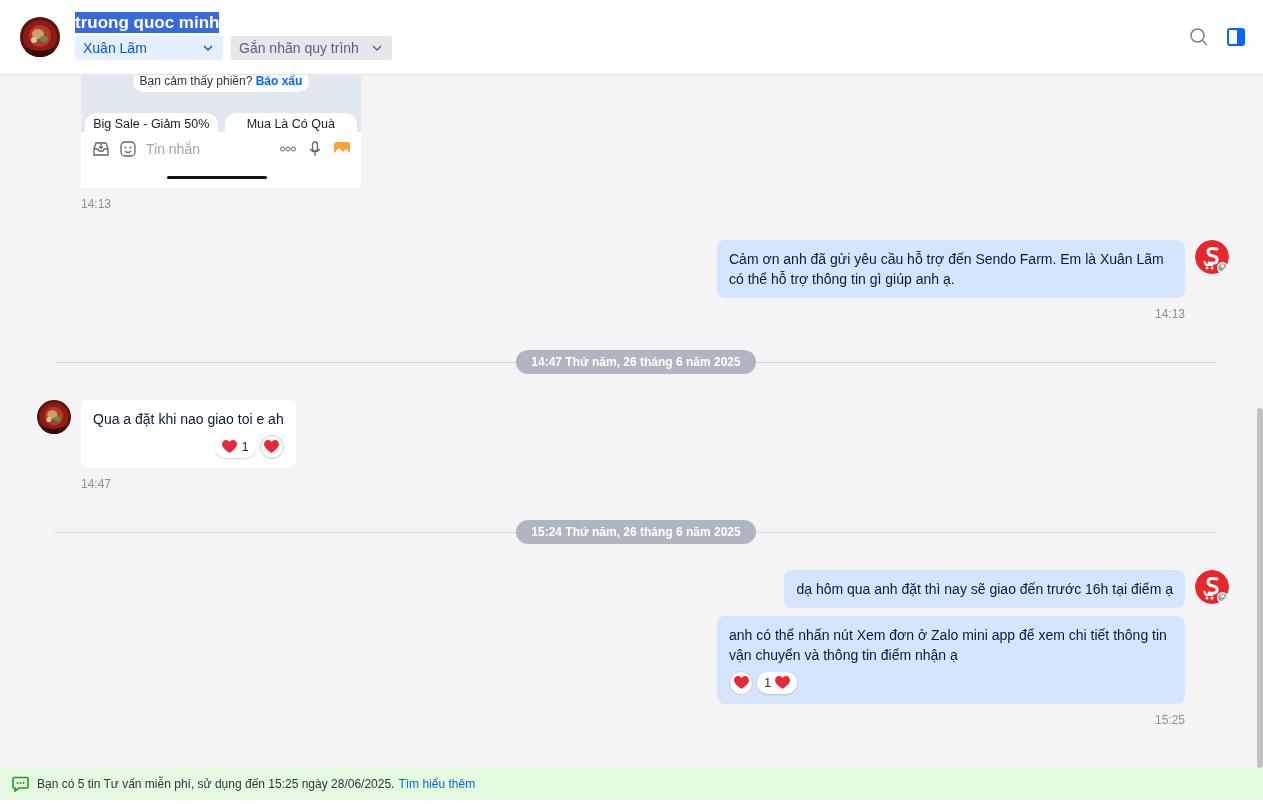  I want to click on message-text: anh có thể nhấn nút Xem đơn ở Zalo mini app để xem chi tiết thông tin vận chuyển và thông tin điểm nhận ạ, so click(948, 645).